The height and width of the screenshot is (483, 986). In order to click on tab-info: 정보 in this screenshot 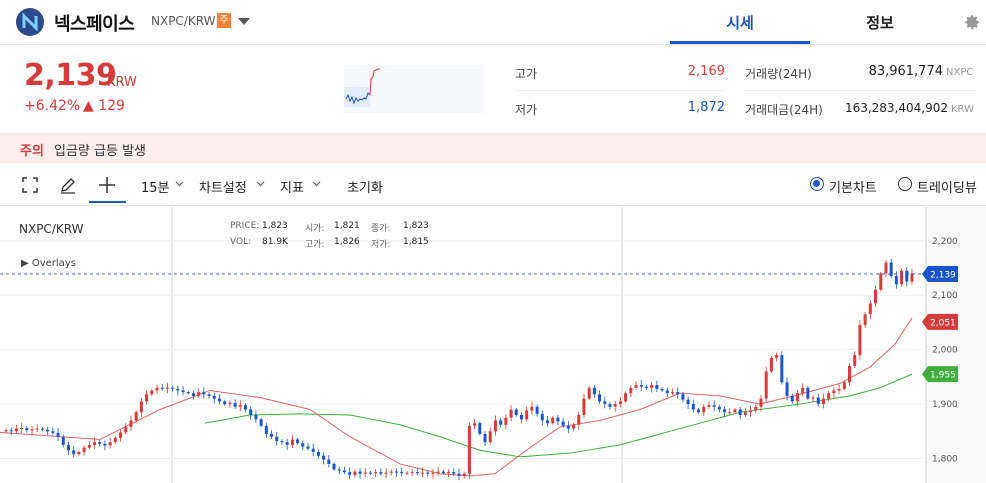, I will do `click(880, 22)`.